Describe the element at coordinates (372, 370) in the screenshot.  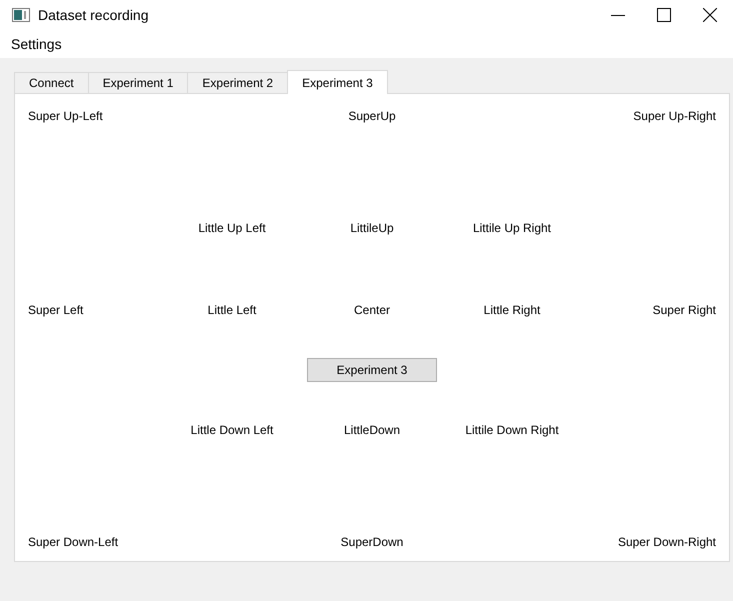
I see `experiment-button: Experiment 3` at that location.